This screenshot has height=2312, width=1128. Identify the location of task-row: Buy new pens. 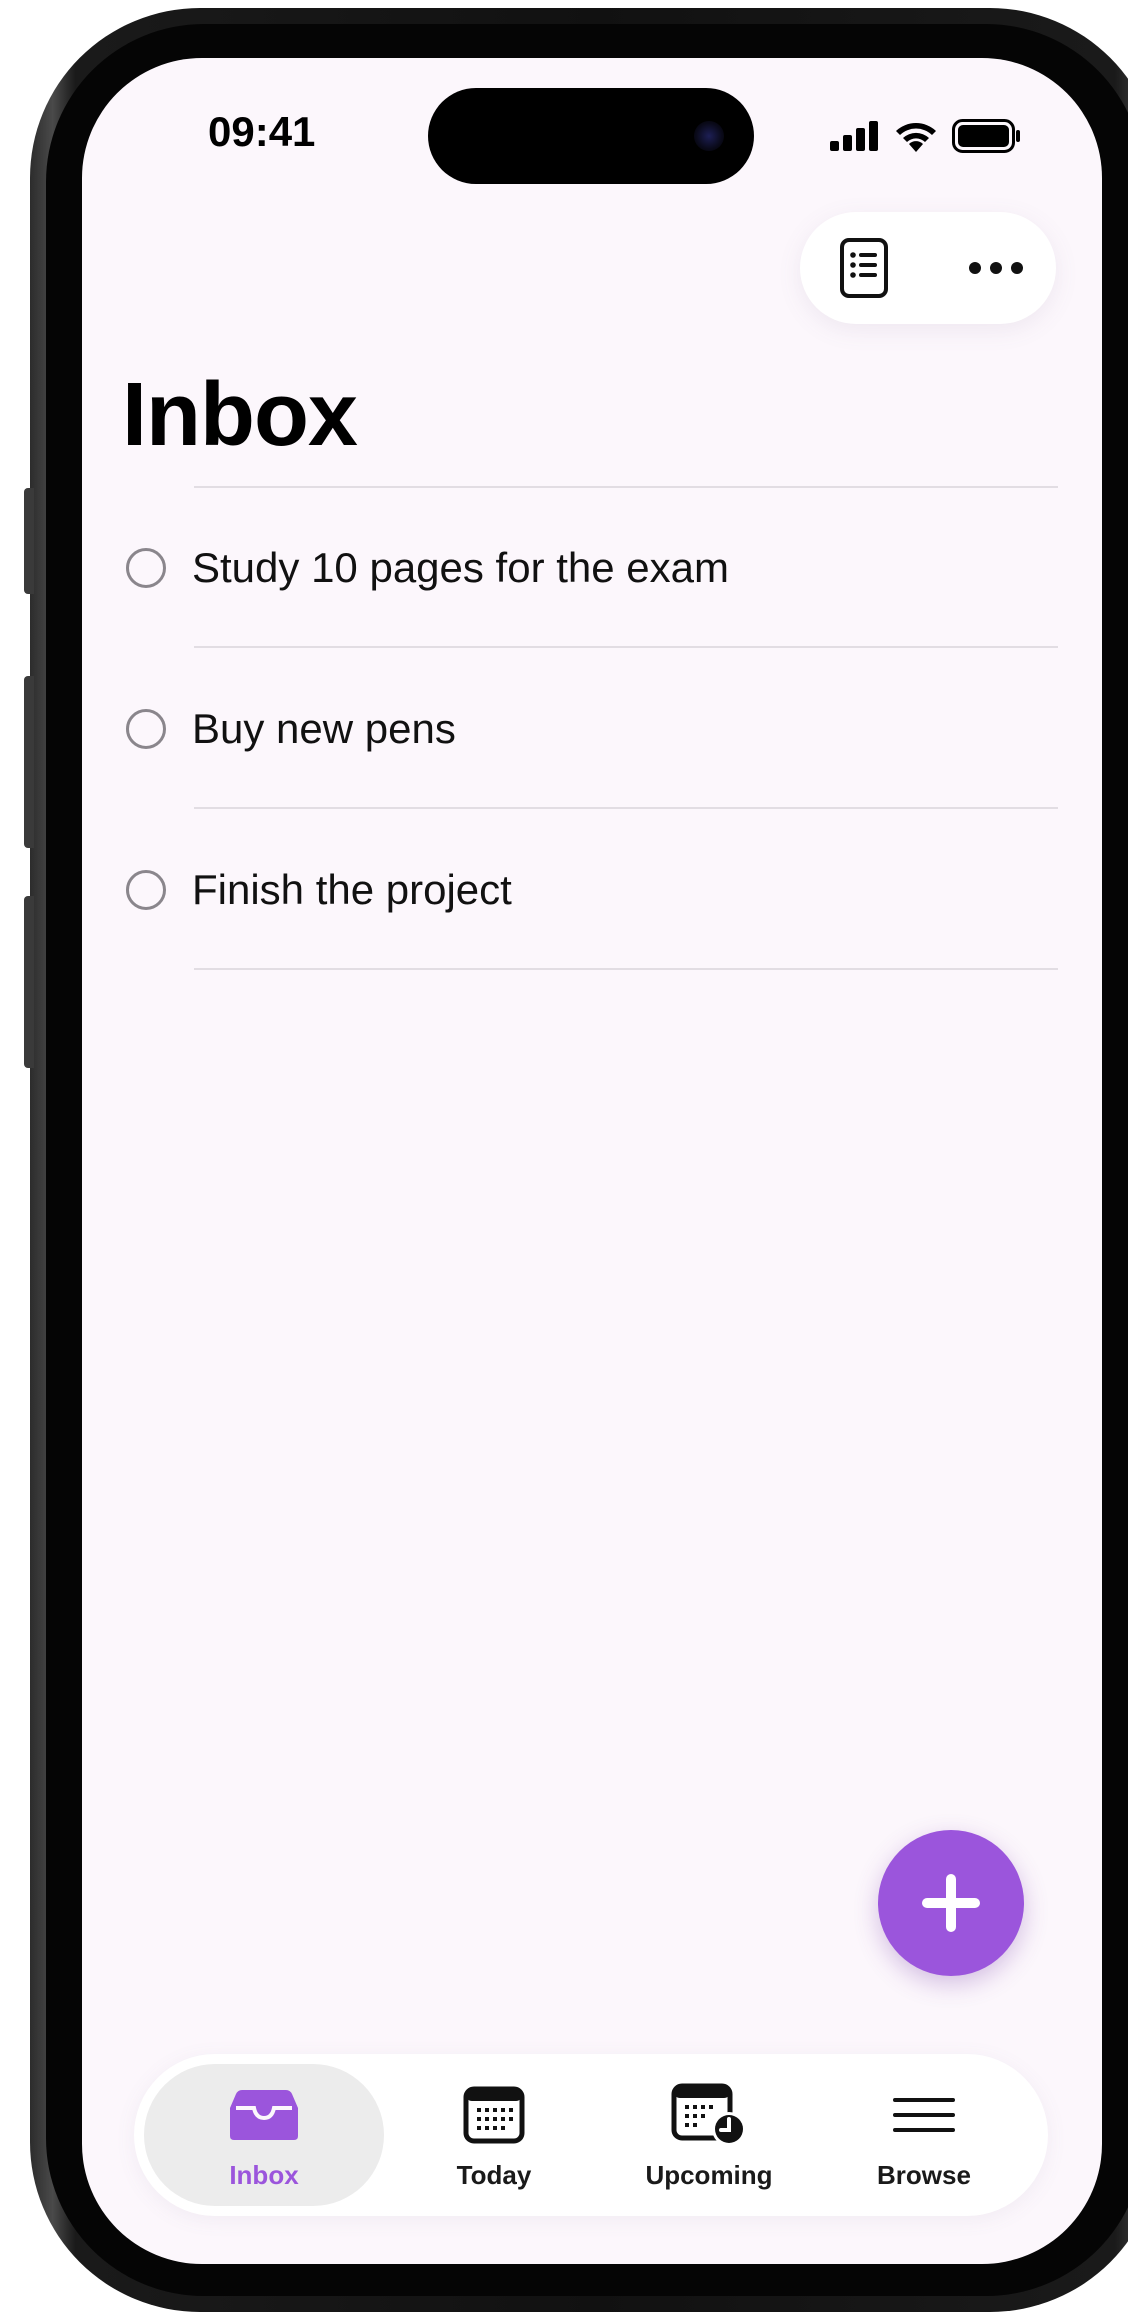
(591, 729).